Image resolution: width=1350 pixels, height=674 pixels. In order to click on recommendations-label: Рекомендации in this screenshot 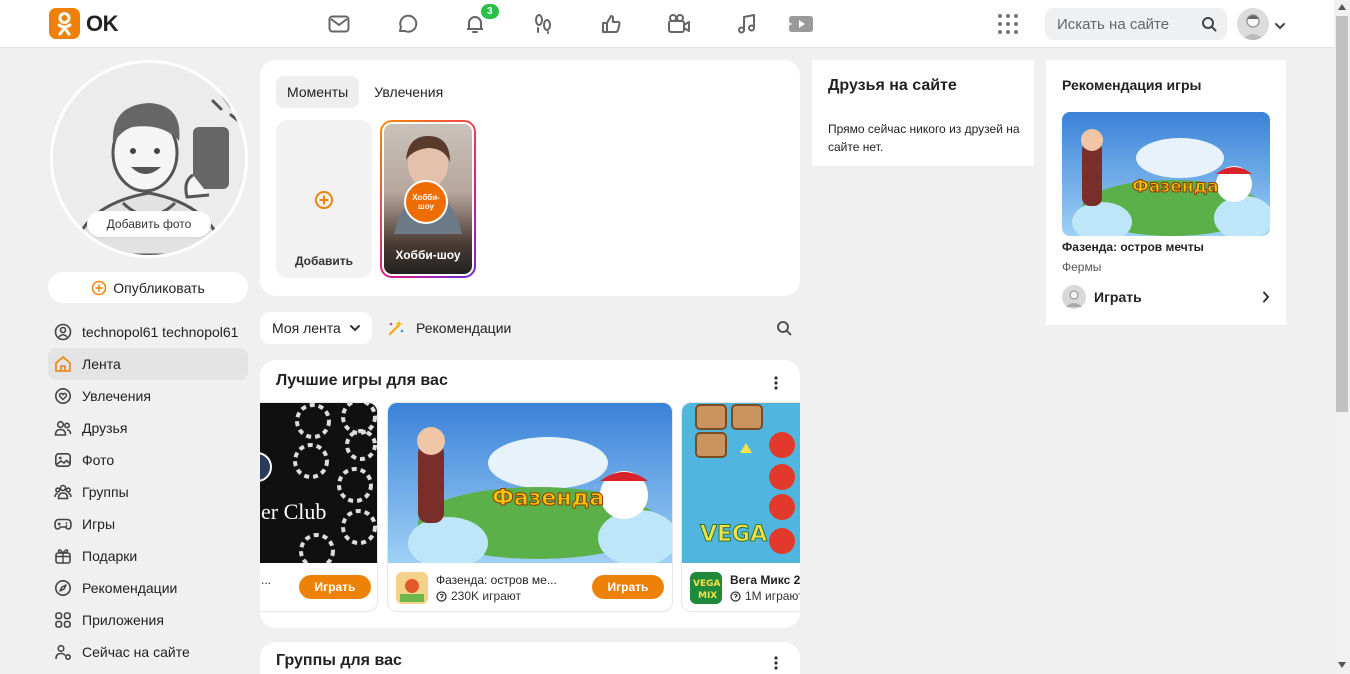, I will do `click(464, 328)`.